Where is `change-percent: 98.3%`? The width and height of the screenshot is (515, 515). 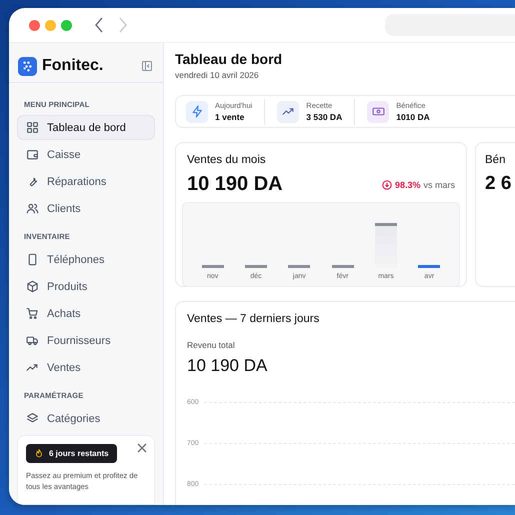 change-percent: 98.3% is located at coordinates (407, 185).